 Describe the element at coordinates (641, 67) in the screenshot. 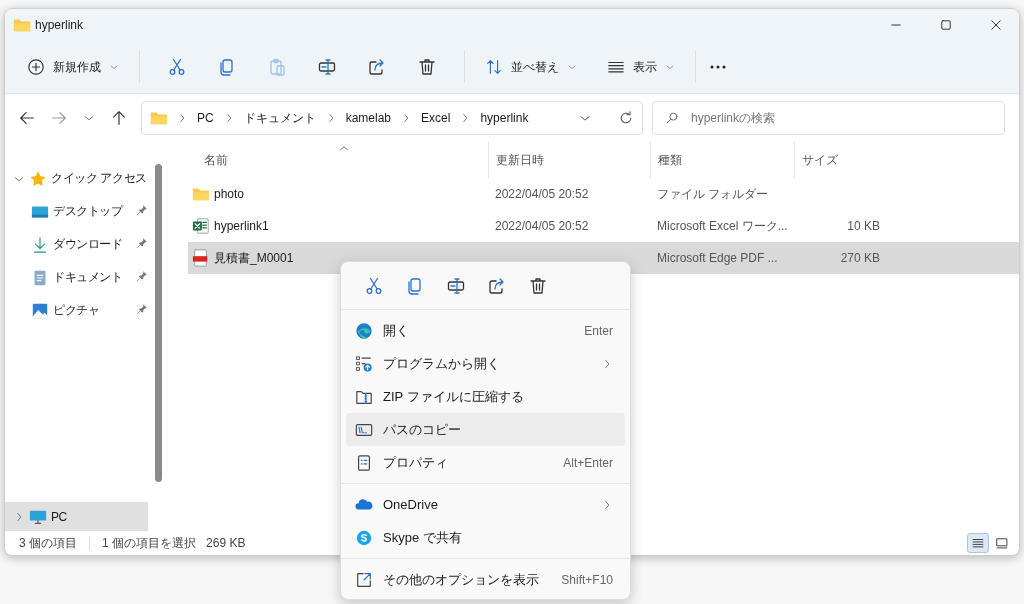

I see `view-button: 表示` at that location.